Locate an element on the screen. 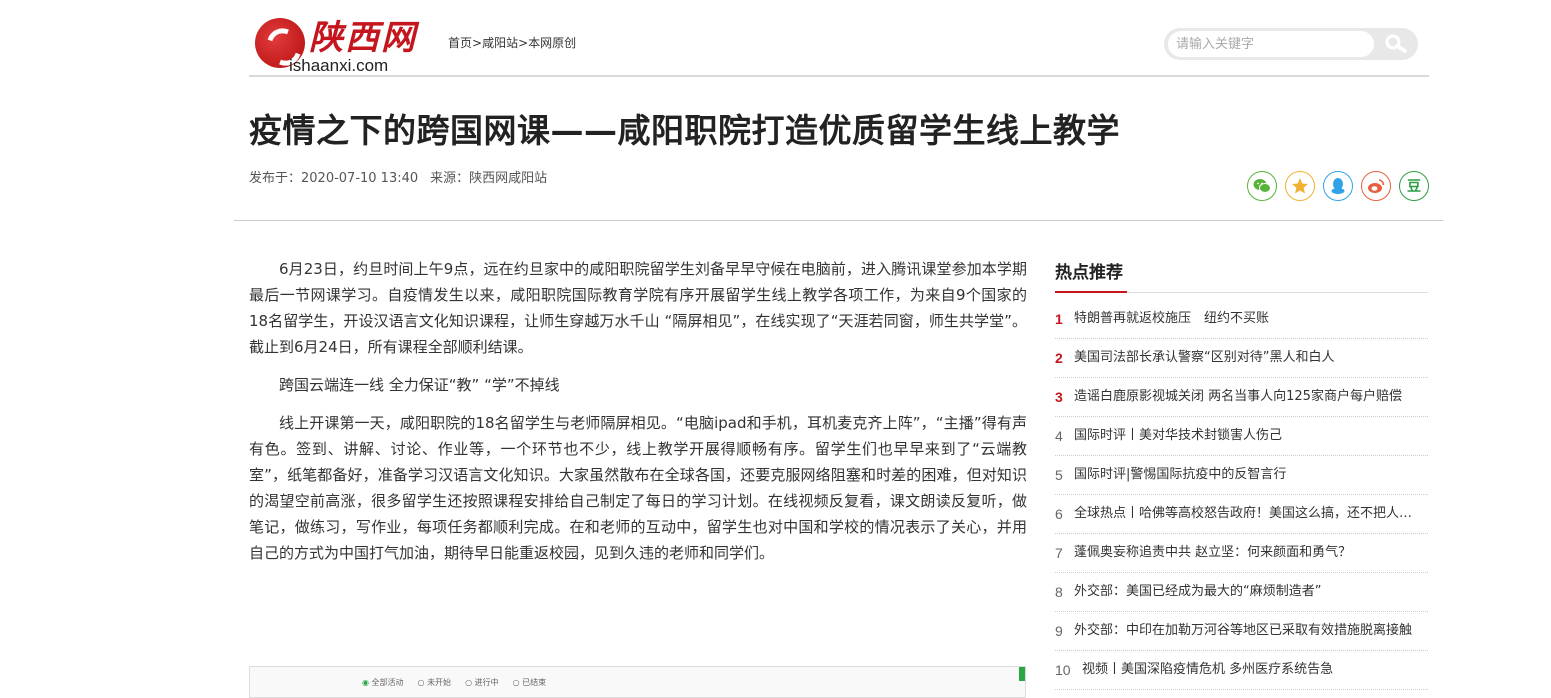 The width and height of the screenshot is (1551, 698). image-tab-row: 全部活动 未开始 进行中 已结束 is located at coordinates (454, 682).